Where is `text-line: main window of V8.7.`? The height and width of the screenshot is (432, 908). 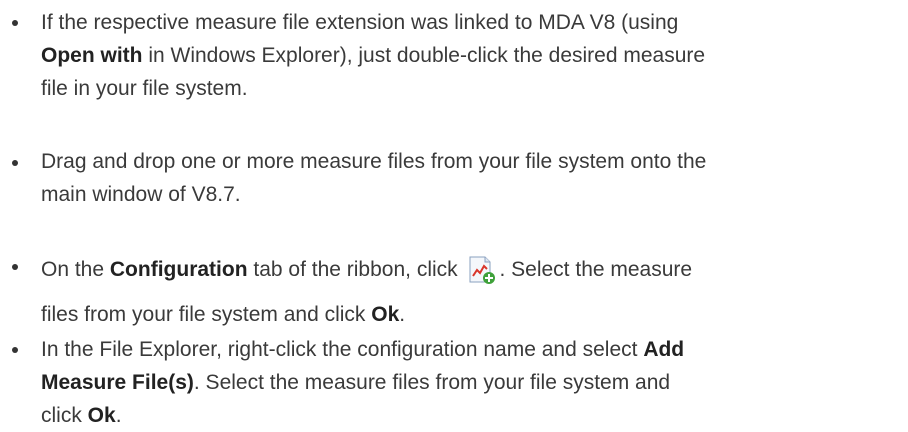
text-line: main window of V8.7. is located at coordinates (471, 194).